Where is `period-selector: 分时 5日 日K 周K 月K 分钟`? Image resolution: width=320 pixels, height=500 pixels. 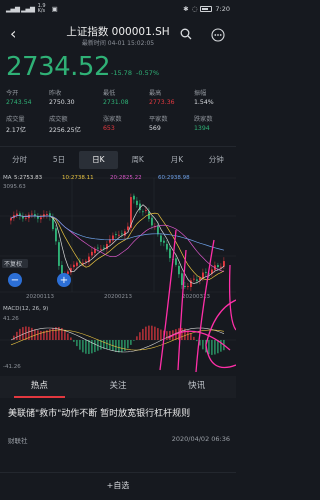 period-selector: 分时 5日 日K 周K 月K 分钟 is located at coordinates (118, 160).